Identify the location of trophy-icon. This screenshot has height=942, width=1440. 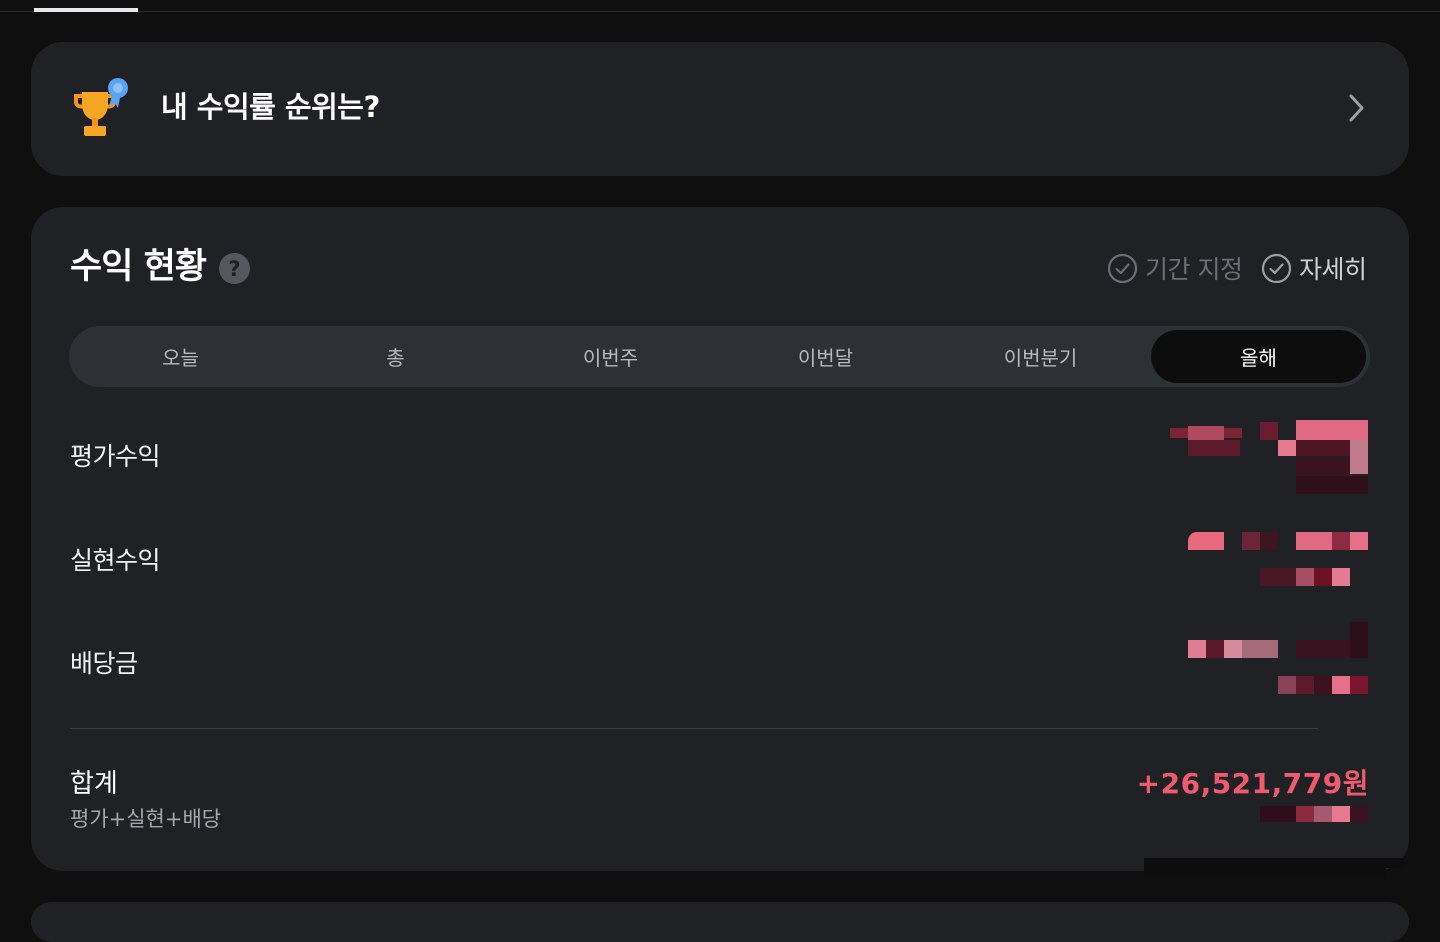
(101, 107).